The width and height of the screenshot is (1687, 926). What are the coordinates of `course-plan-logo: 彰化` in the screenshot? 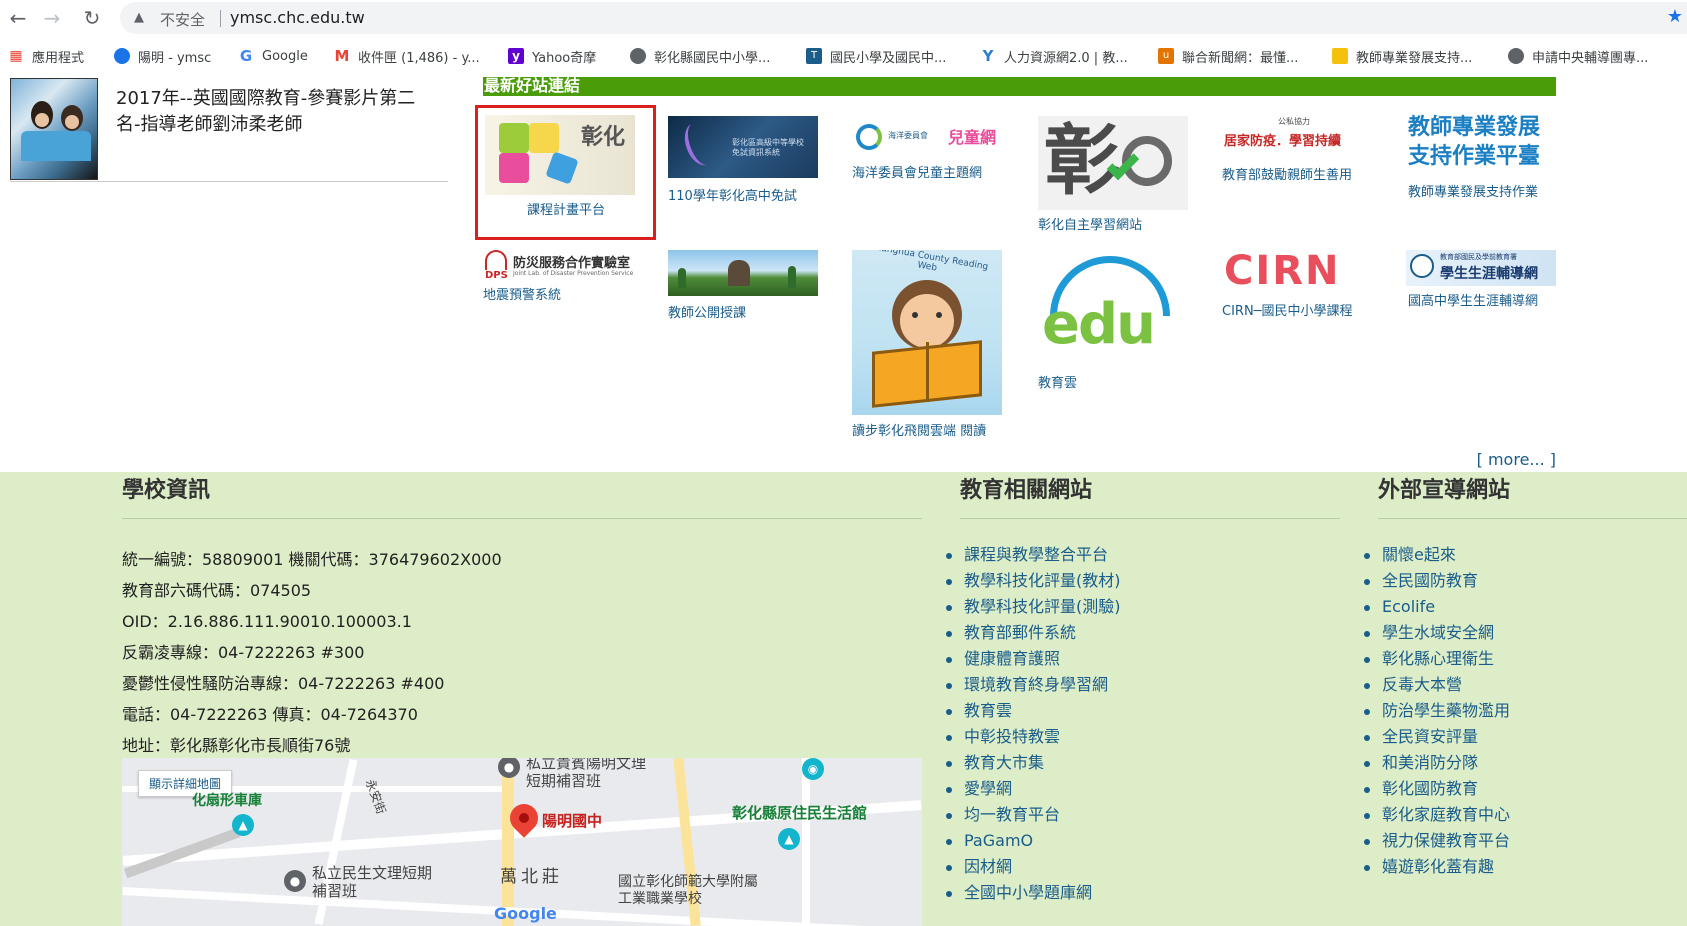 It's located at (560, 155).